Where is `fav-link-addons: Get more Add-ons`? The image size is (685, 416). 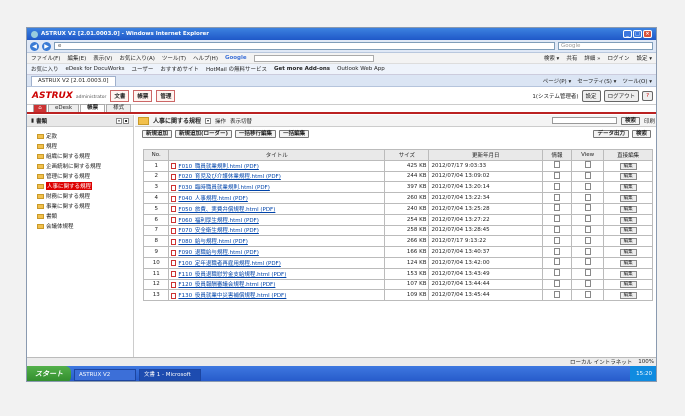 fav-link-addons: Get more Add-ons is located at coordinates (302, 69).